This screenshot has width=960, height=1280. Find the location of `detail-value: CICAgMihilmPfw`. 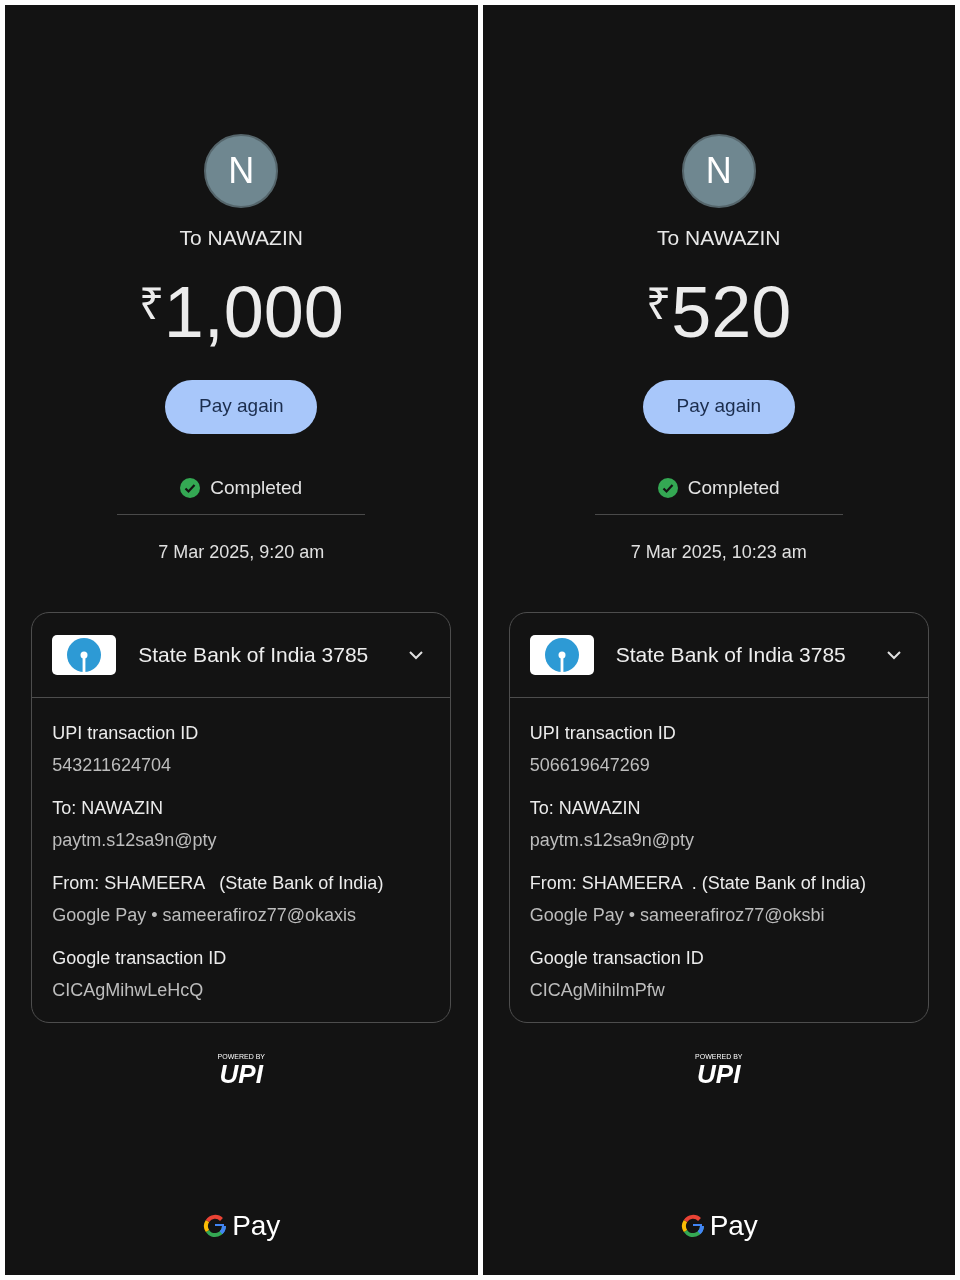

detail-value: CICAgMihilmPfw is located at coordinates (597, 990).